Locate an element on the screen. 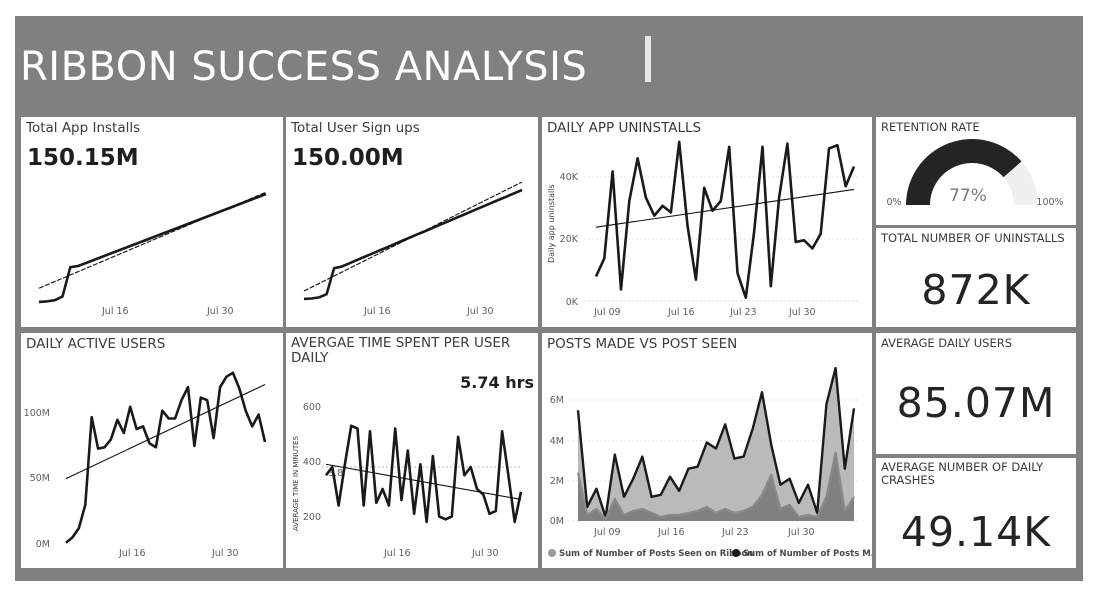  y-tick-label: 200 is located at coordinates (312, 517).